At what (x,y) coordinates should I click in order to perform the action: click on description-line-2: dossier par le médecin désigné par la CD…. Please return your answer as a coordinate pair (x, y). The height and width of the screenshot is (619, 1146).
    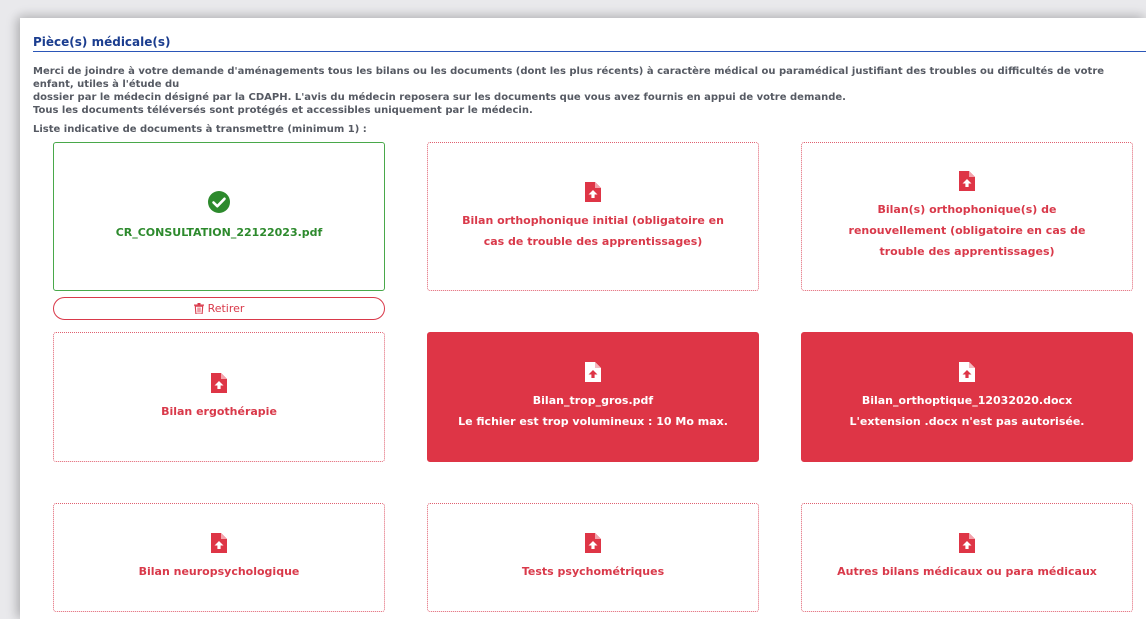
    Looking at the image, I should click on (439, 97).